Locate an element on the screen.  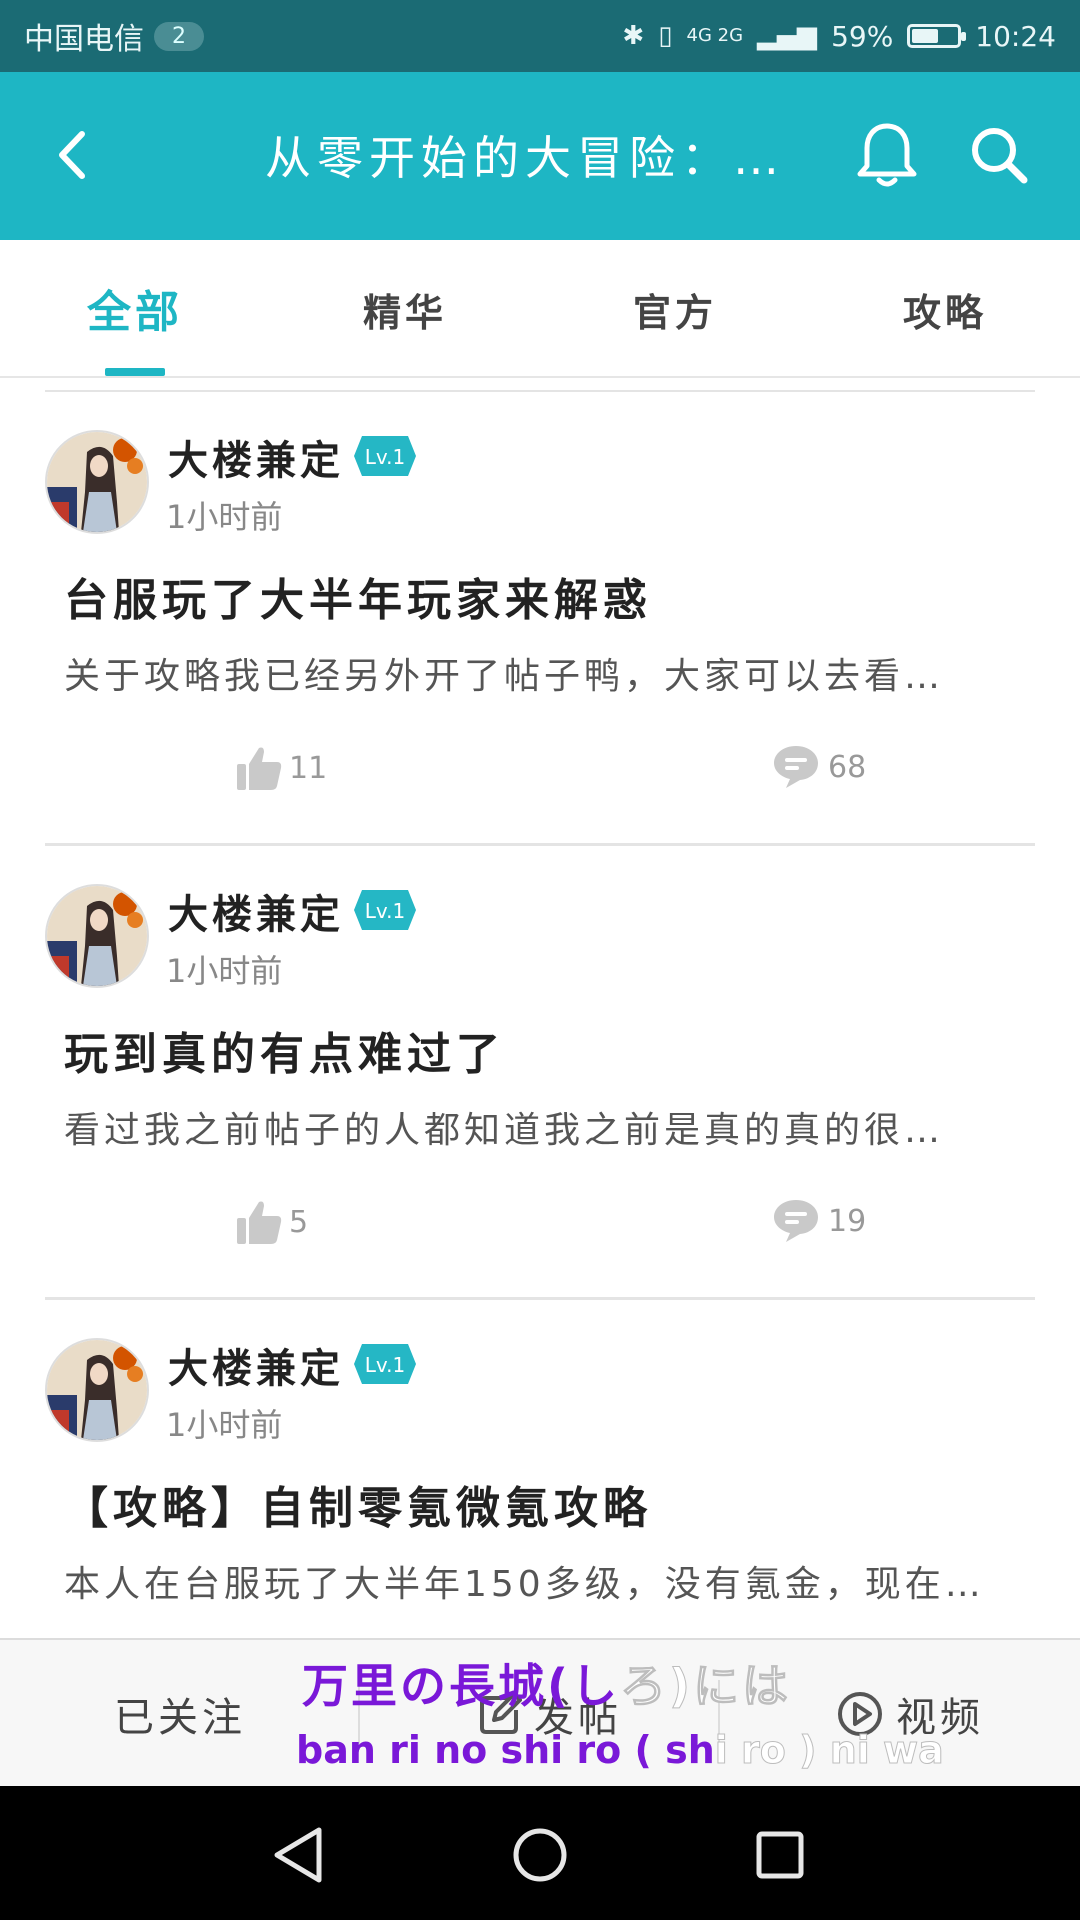
like-count: 11 is located at coordinates (308, 768).